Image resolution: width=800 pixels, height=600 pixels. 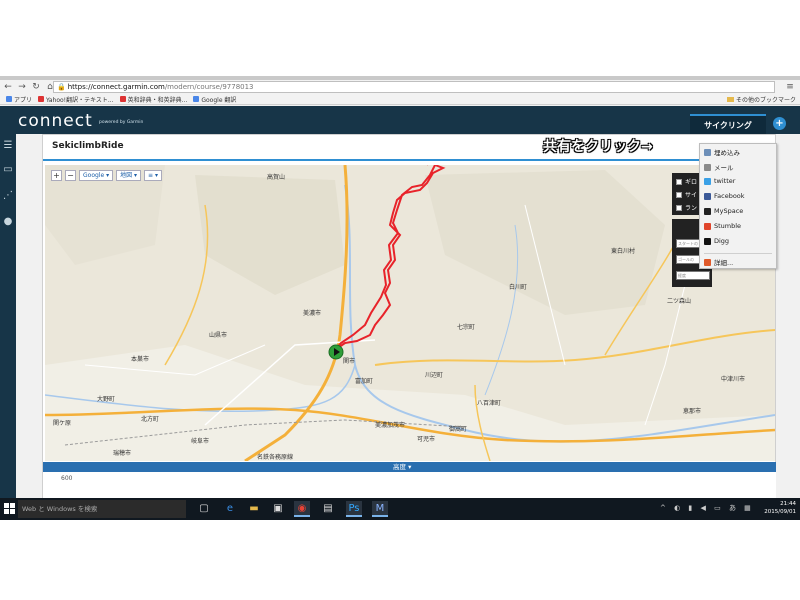 What do you see at coordinates (41, 99) in the screenshot?
I see `yahoo-icon` at bounding box center [41, 99].